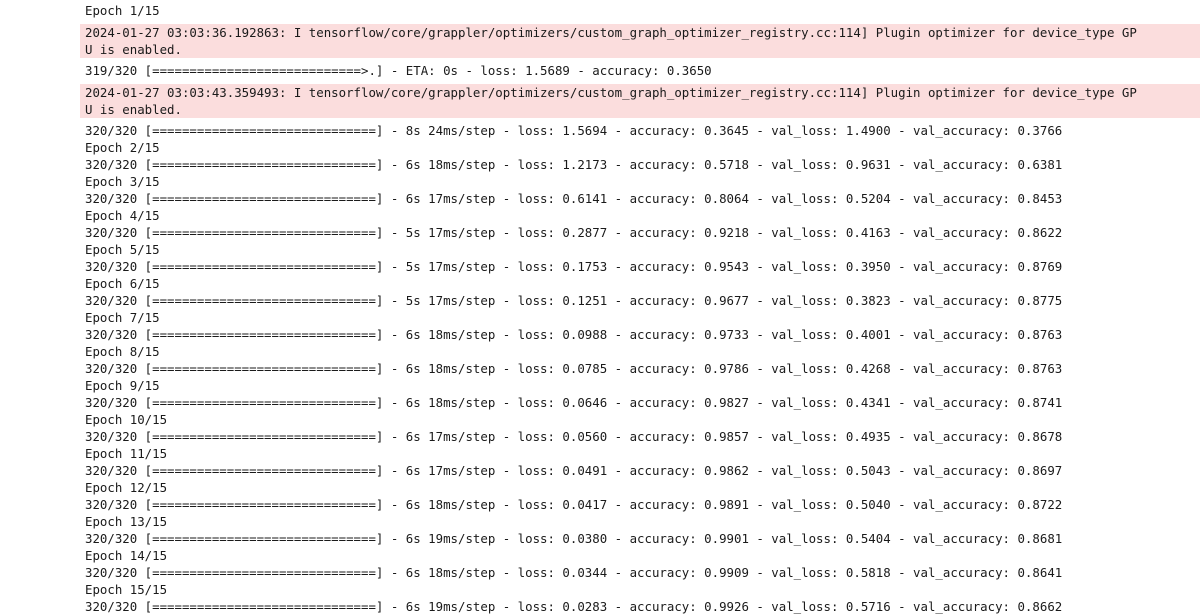 This screenshot has height=616, width=1200. What do you see at coordinates (122, 249) in the screenshot?
I see `epoch-header: Epoch 5/15` at bounding box center [122, 249].